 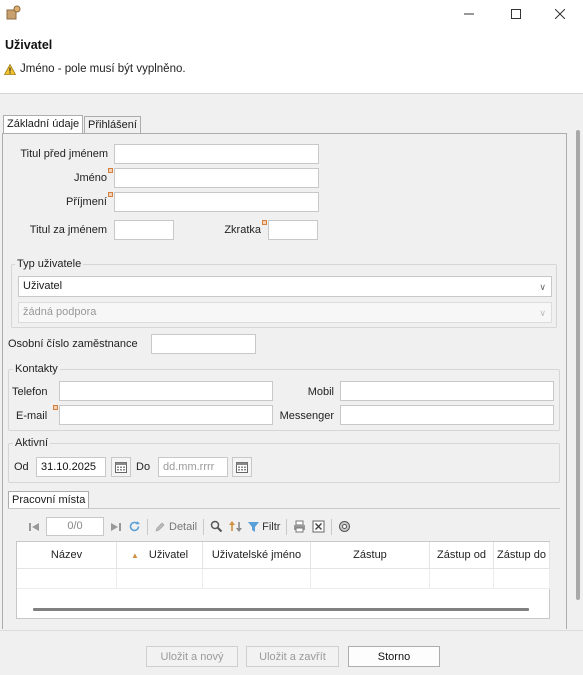 What do you see at coordinates (143, 467) in the screenshot?
I see `do-label: Do` at bounding box center [143, 467].